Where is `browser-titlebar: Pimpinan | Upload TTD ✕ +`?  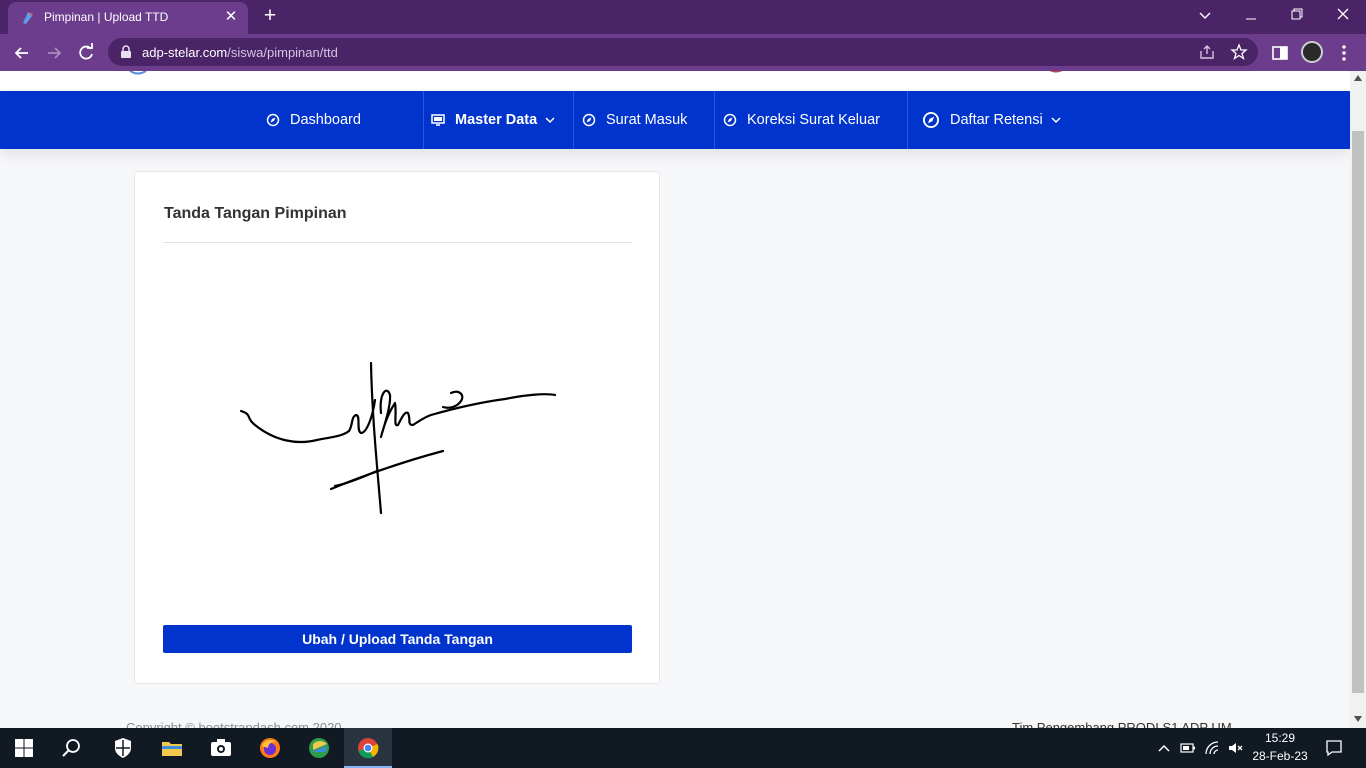 browser-titlebar: Pimpinan | Upload TTD ✕ + is located at coordinates (683, 17).